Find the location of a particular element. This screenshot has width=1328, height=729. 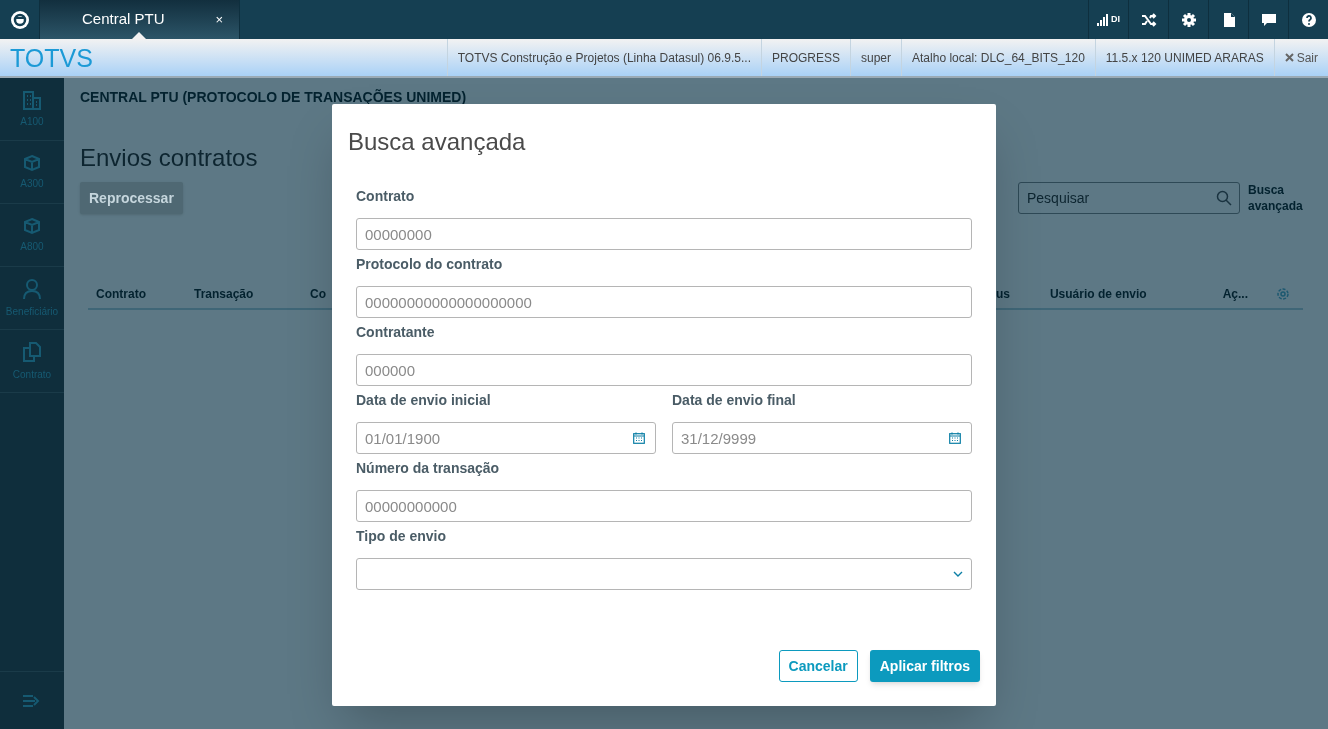

copy-icon is located at coordinates (32, 351).